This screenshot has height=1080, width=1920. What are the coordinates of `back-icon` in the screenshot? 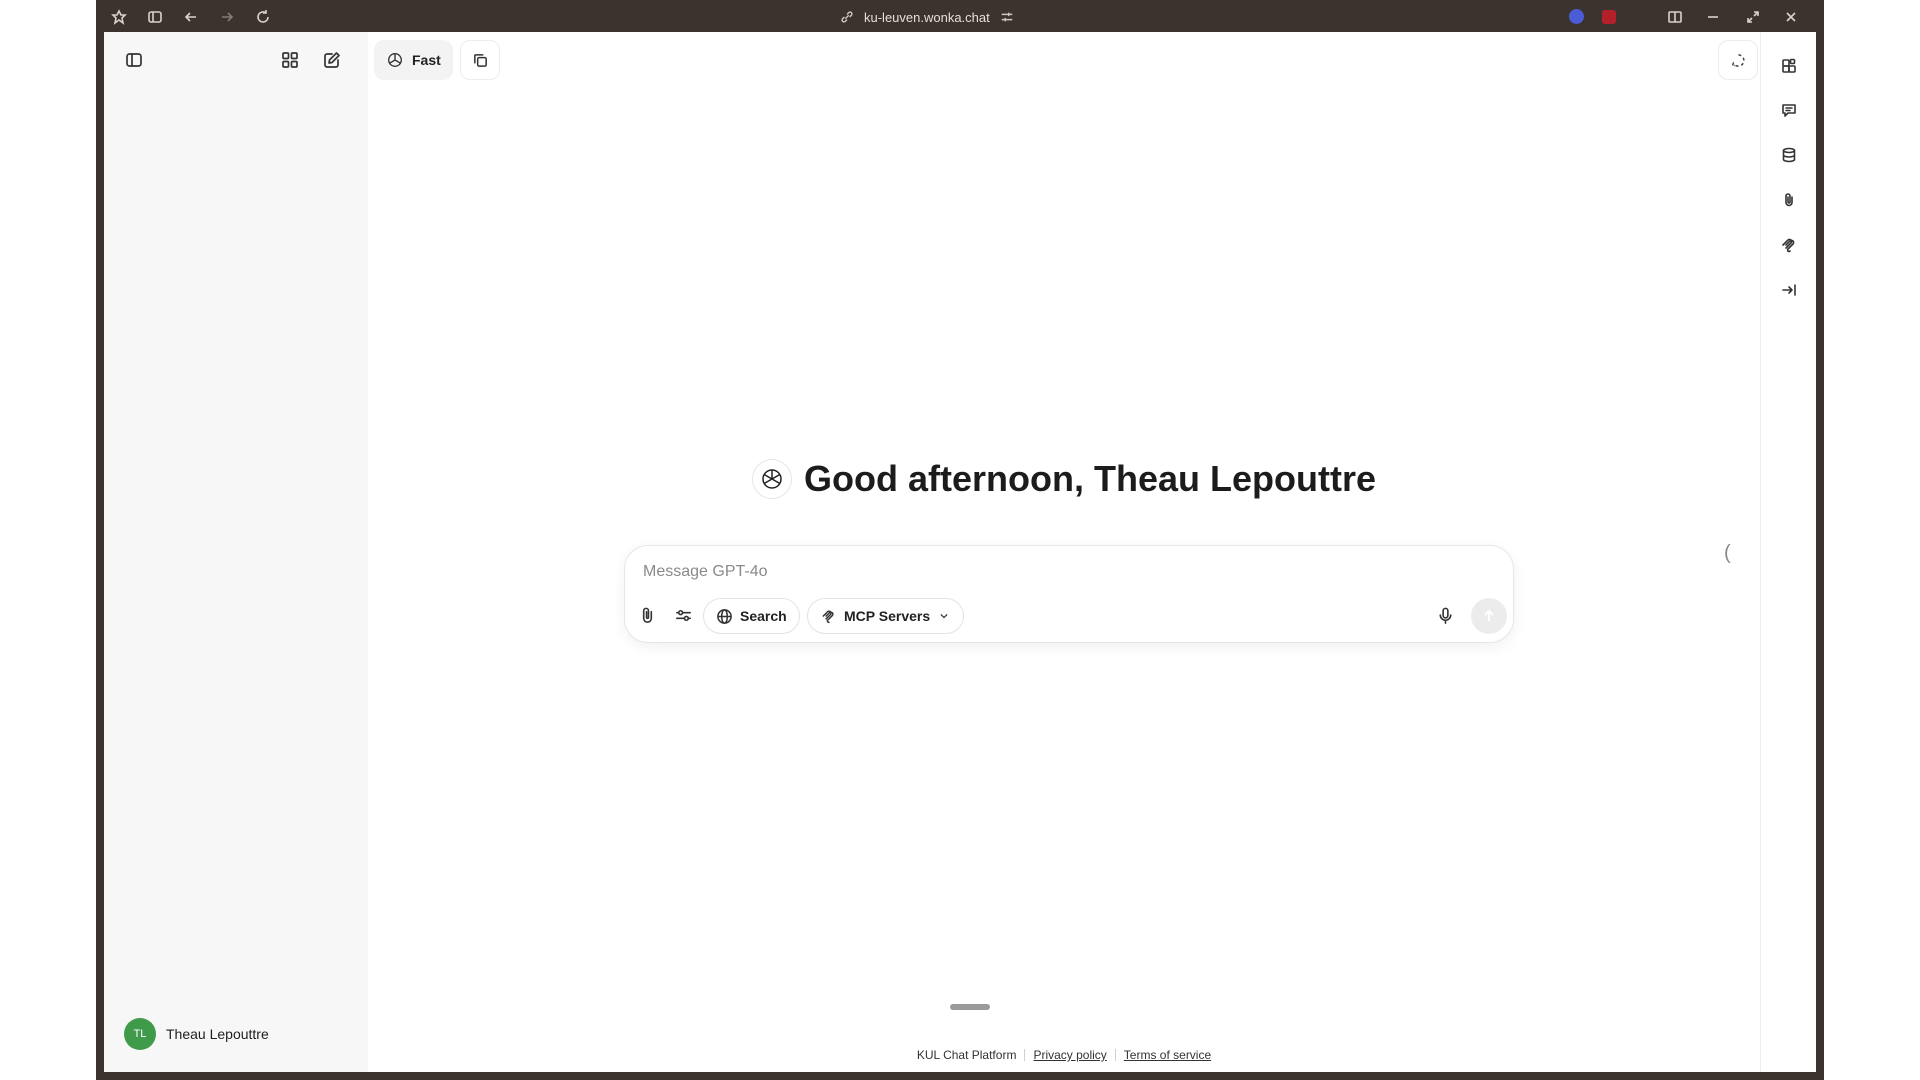 It's located at (191, 17).